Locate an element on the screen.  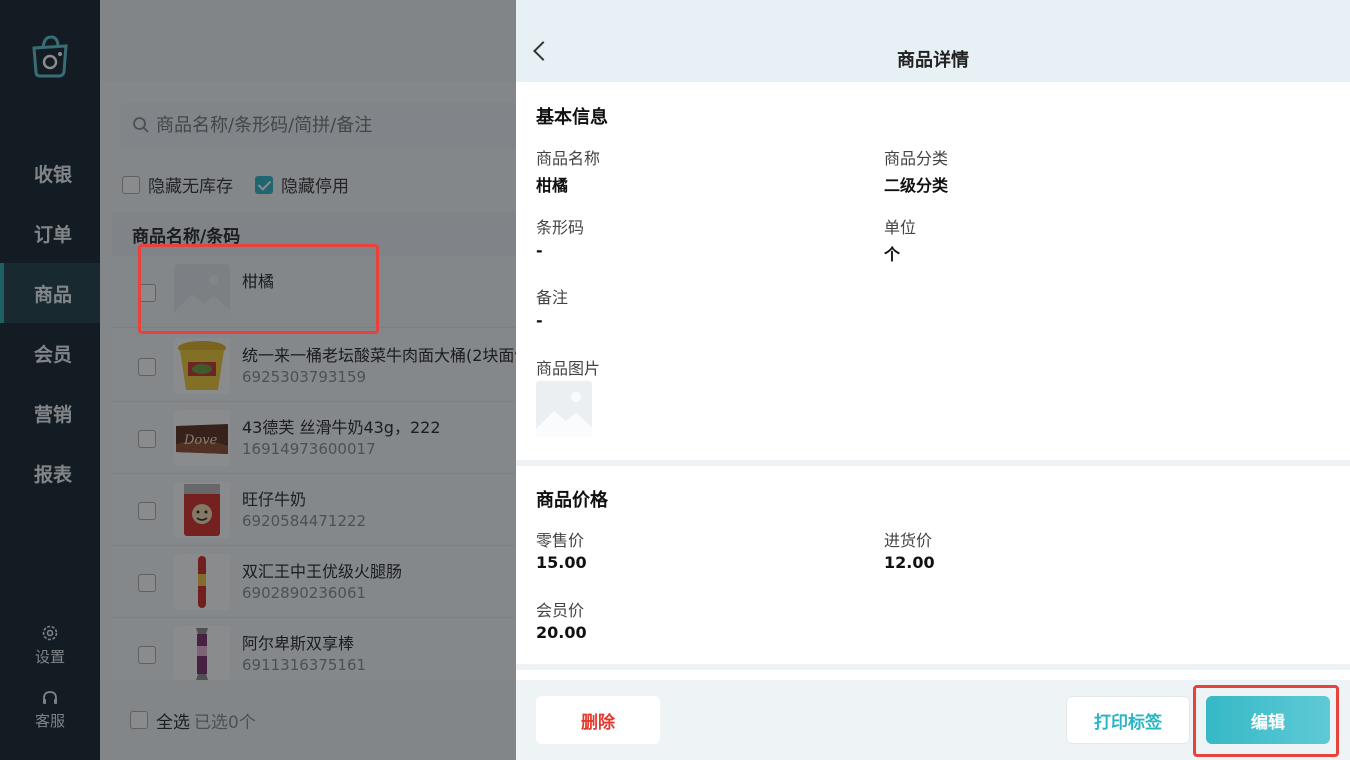
category-label: 商品分类 is located at coordinates (916, 158).